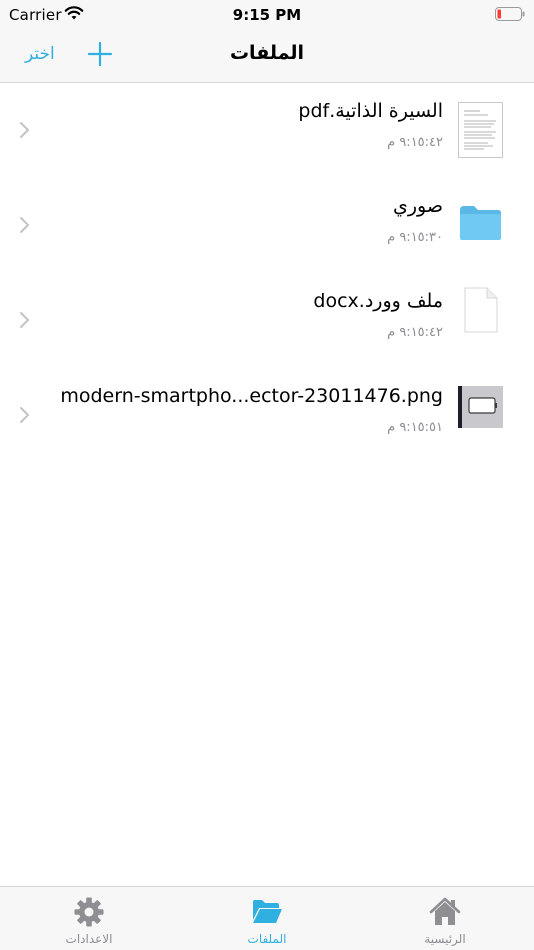  What do you see at coordinates (445, 939) in the screenshot?
I see `tab-label: الرئيسية` at bounding box center [445, 939].